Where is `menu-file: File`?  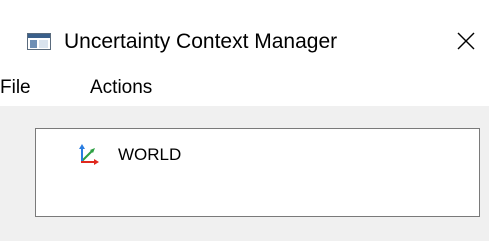
menu-file: File is located at coordinates (15, 88).